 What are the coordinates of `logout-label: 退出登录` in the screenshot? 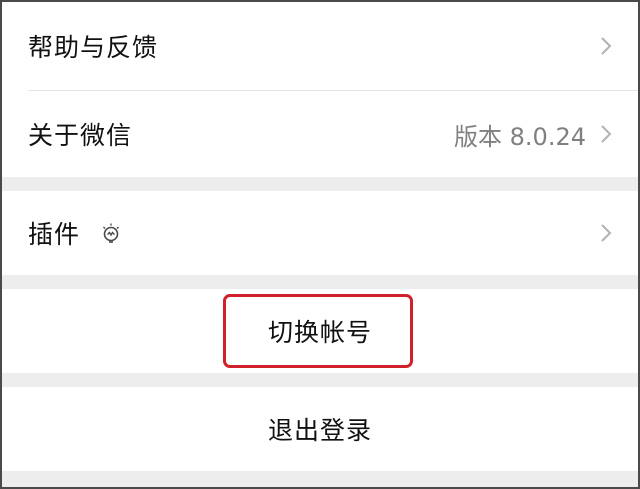 It's located at (319, 430).